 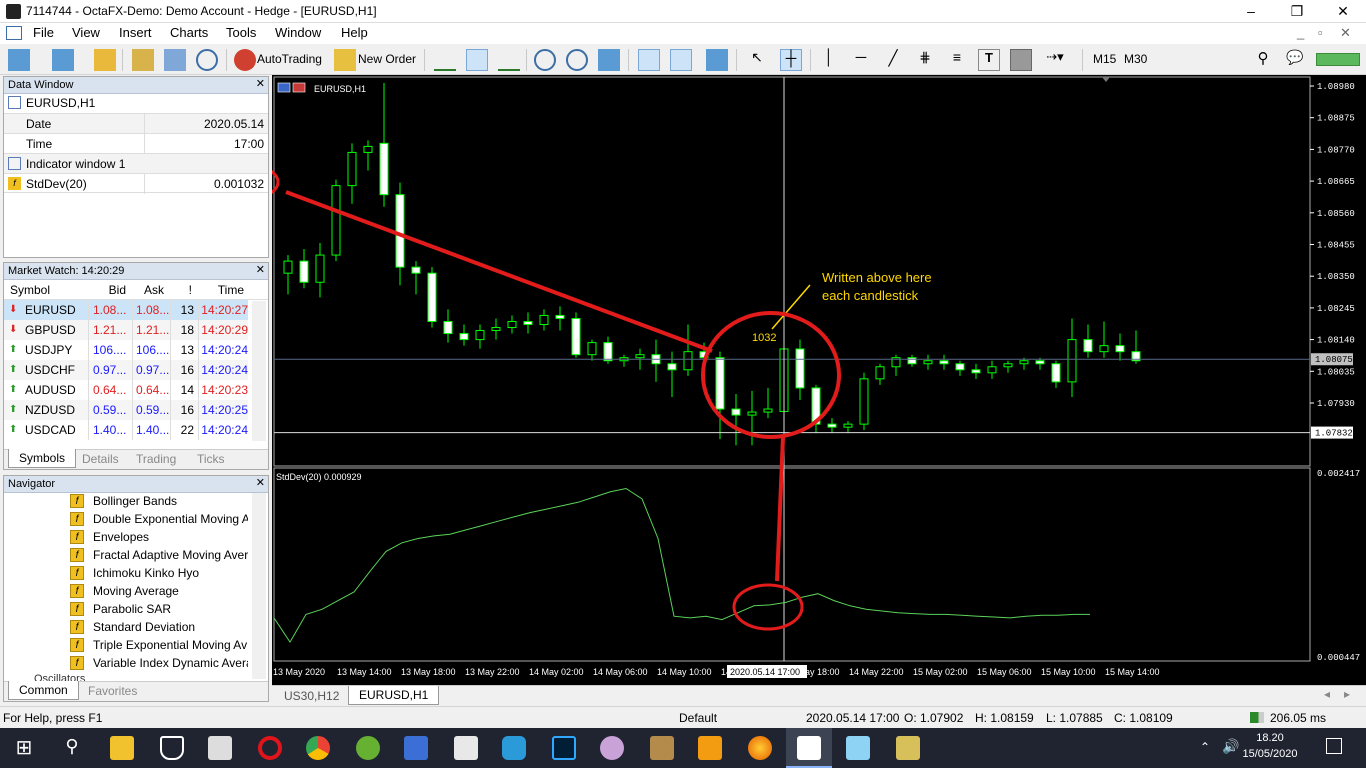 What do you see at coordinates (1295, 60) in the screenshot?
I see `chat-icon: 💬` at bounding box center [1295, 60].